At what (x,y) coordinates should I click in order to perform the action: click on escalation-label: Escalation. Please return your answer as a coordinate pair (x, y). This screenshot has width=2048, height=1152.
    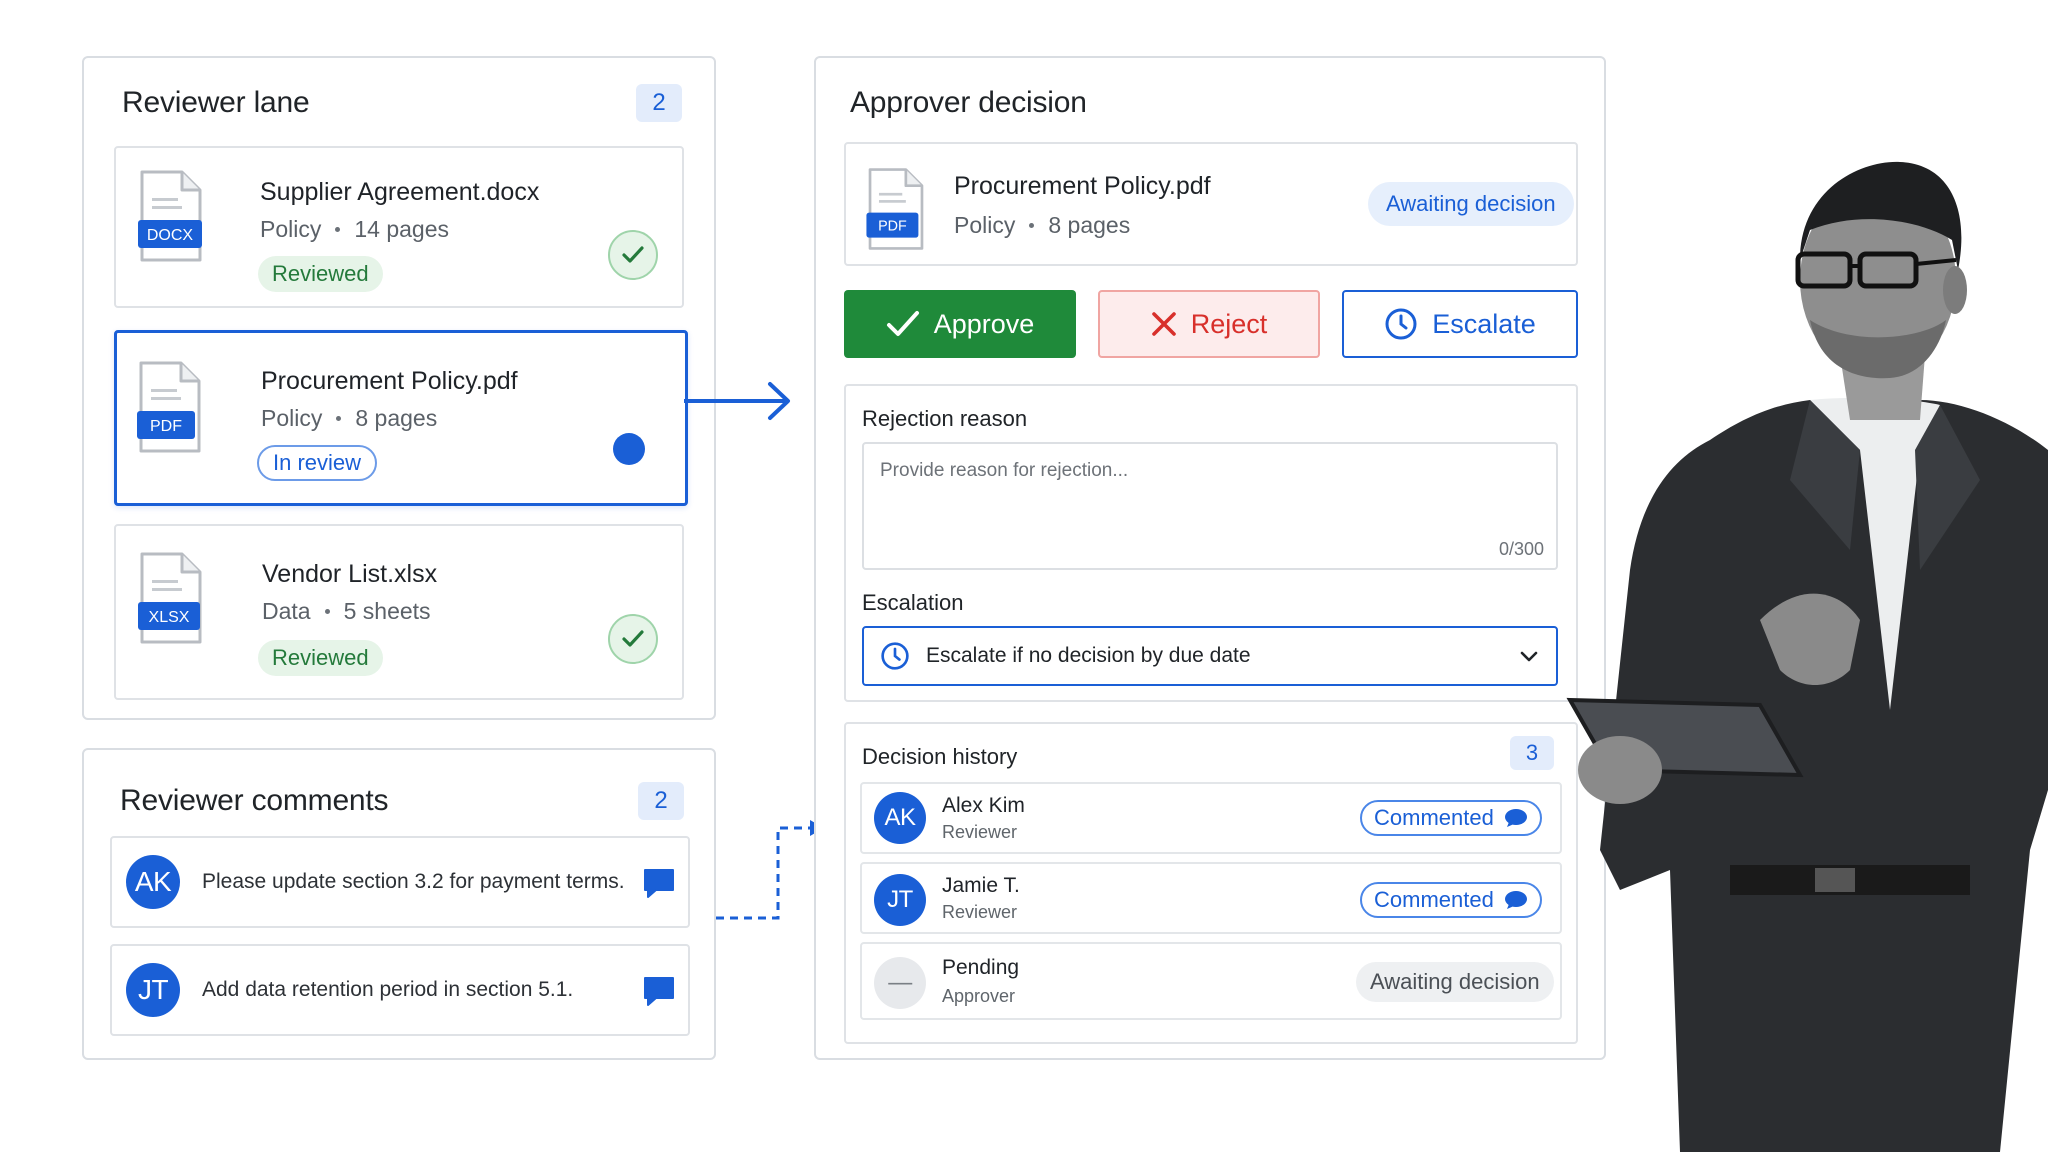
    Looking at the image, I should click on (913, 602).